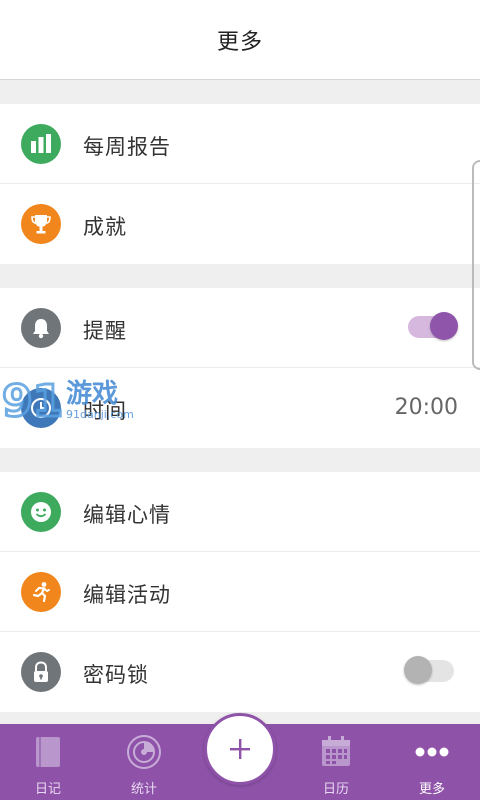 This screenshot has width=480, height=800. I want to click on plus-icon, so click(240, 749).